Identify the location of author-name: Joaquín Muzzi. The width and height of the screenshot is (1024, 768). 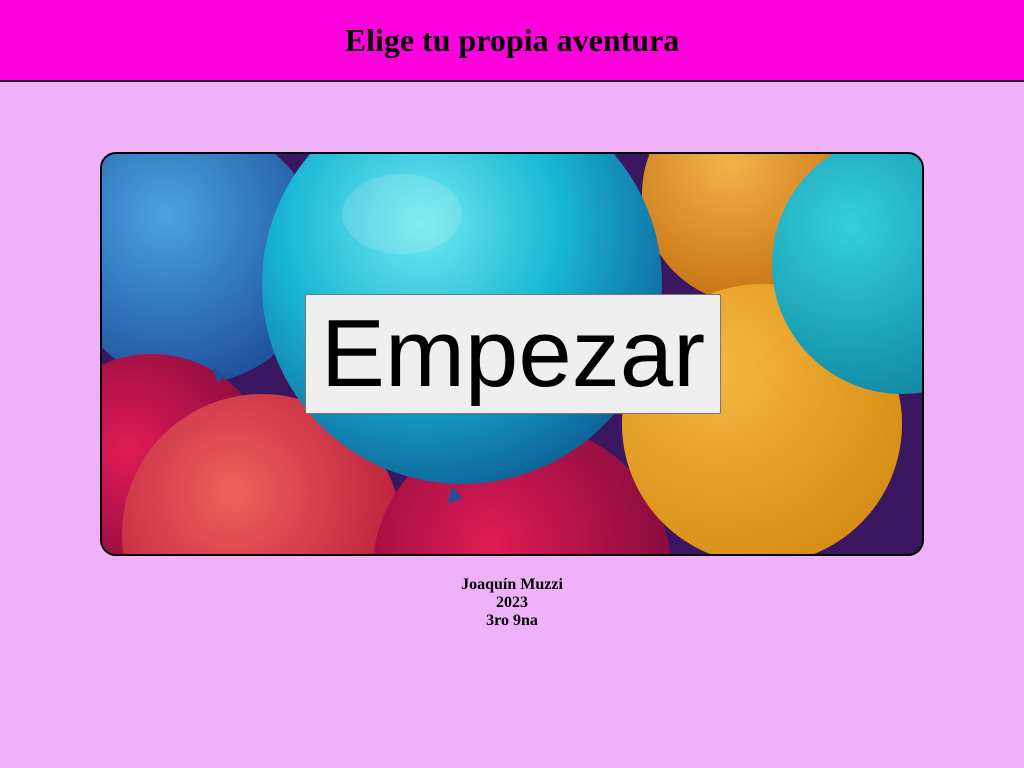
(512, 584).